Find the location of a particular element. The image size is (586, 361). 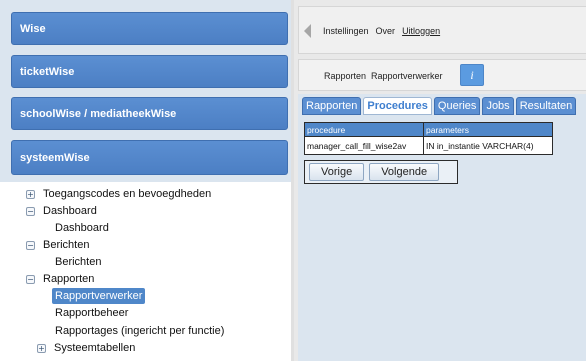

tree-item-berichten-child: Berichten is located at coordinates (78, 262).